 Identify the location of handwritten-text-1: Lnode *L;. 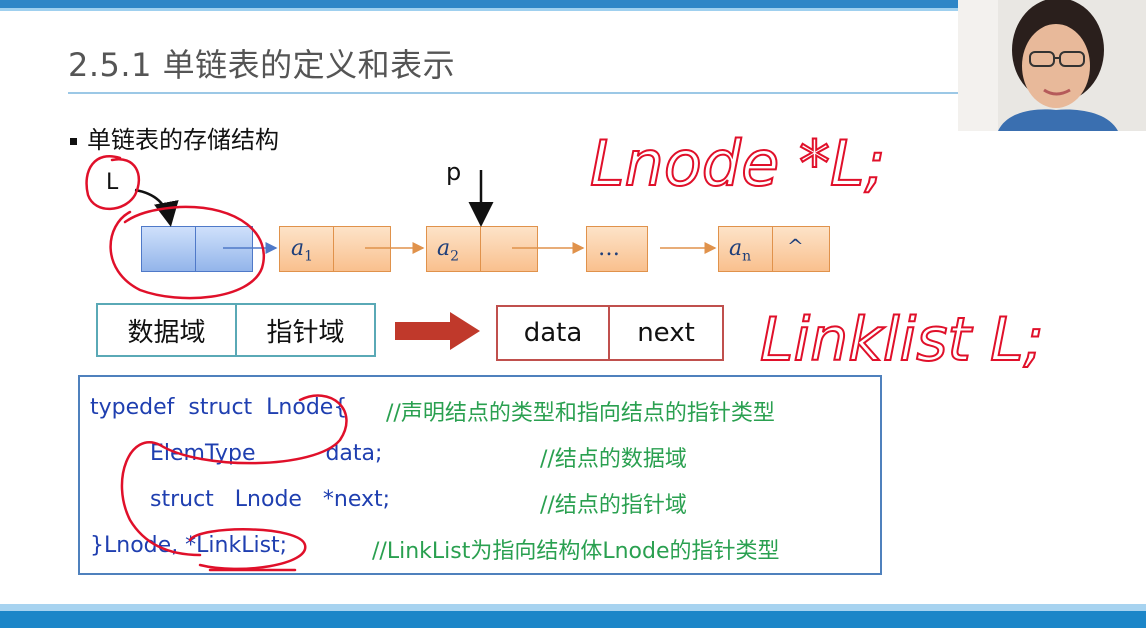
(737, 163).